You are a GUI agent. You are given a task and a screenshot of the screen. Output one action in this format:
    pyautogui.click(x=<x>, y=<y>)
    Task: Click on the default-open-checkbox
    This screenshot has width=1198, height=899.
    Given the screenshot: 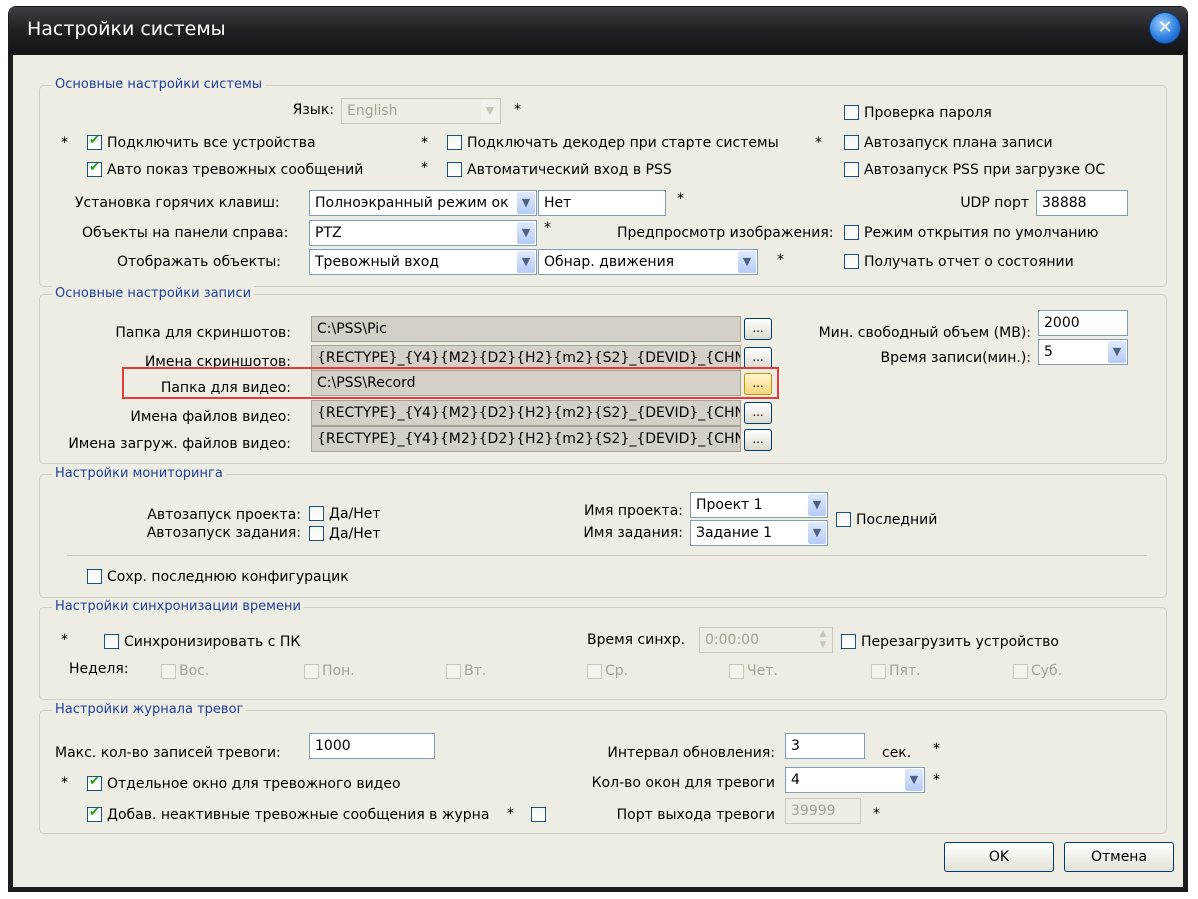 What is the action you would take?
    pyautogui.click(x=851, y=232)
    